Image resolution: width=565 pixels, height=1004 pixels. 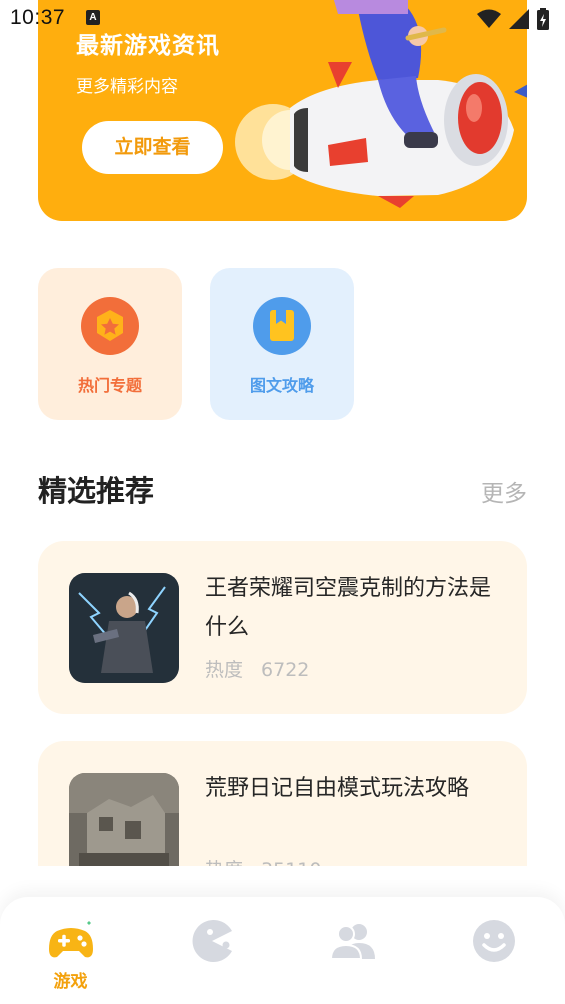 What do you see at coordinates (285, 670) in the screenshot?
I see `heat-value: 6722` at bounding box center [285, 670].